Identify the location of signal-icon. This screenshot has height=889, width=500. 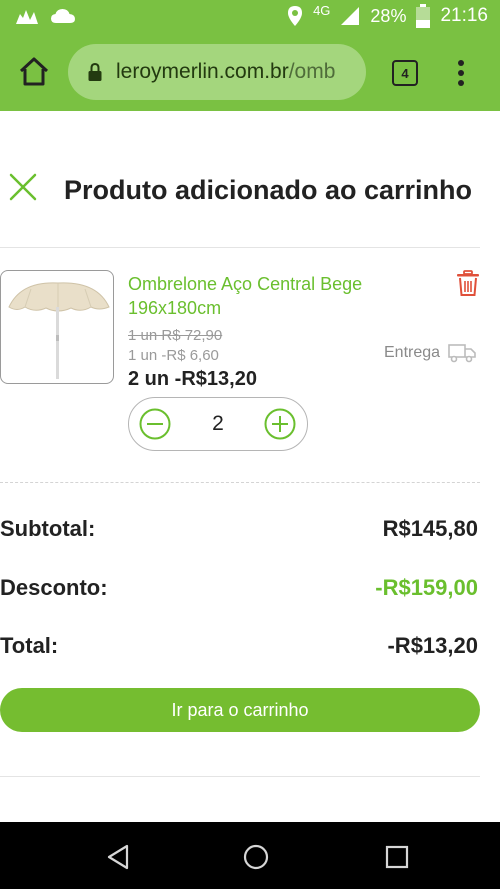
(27, 17).